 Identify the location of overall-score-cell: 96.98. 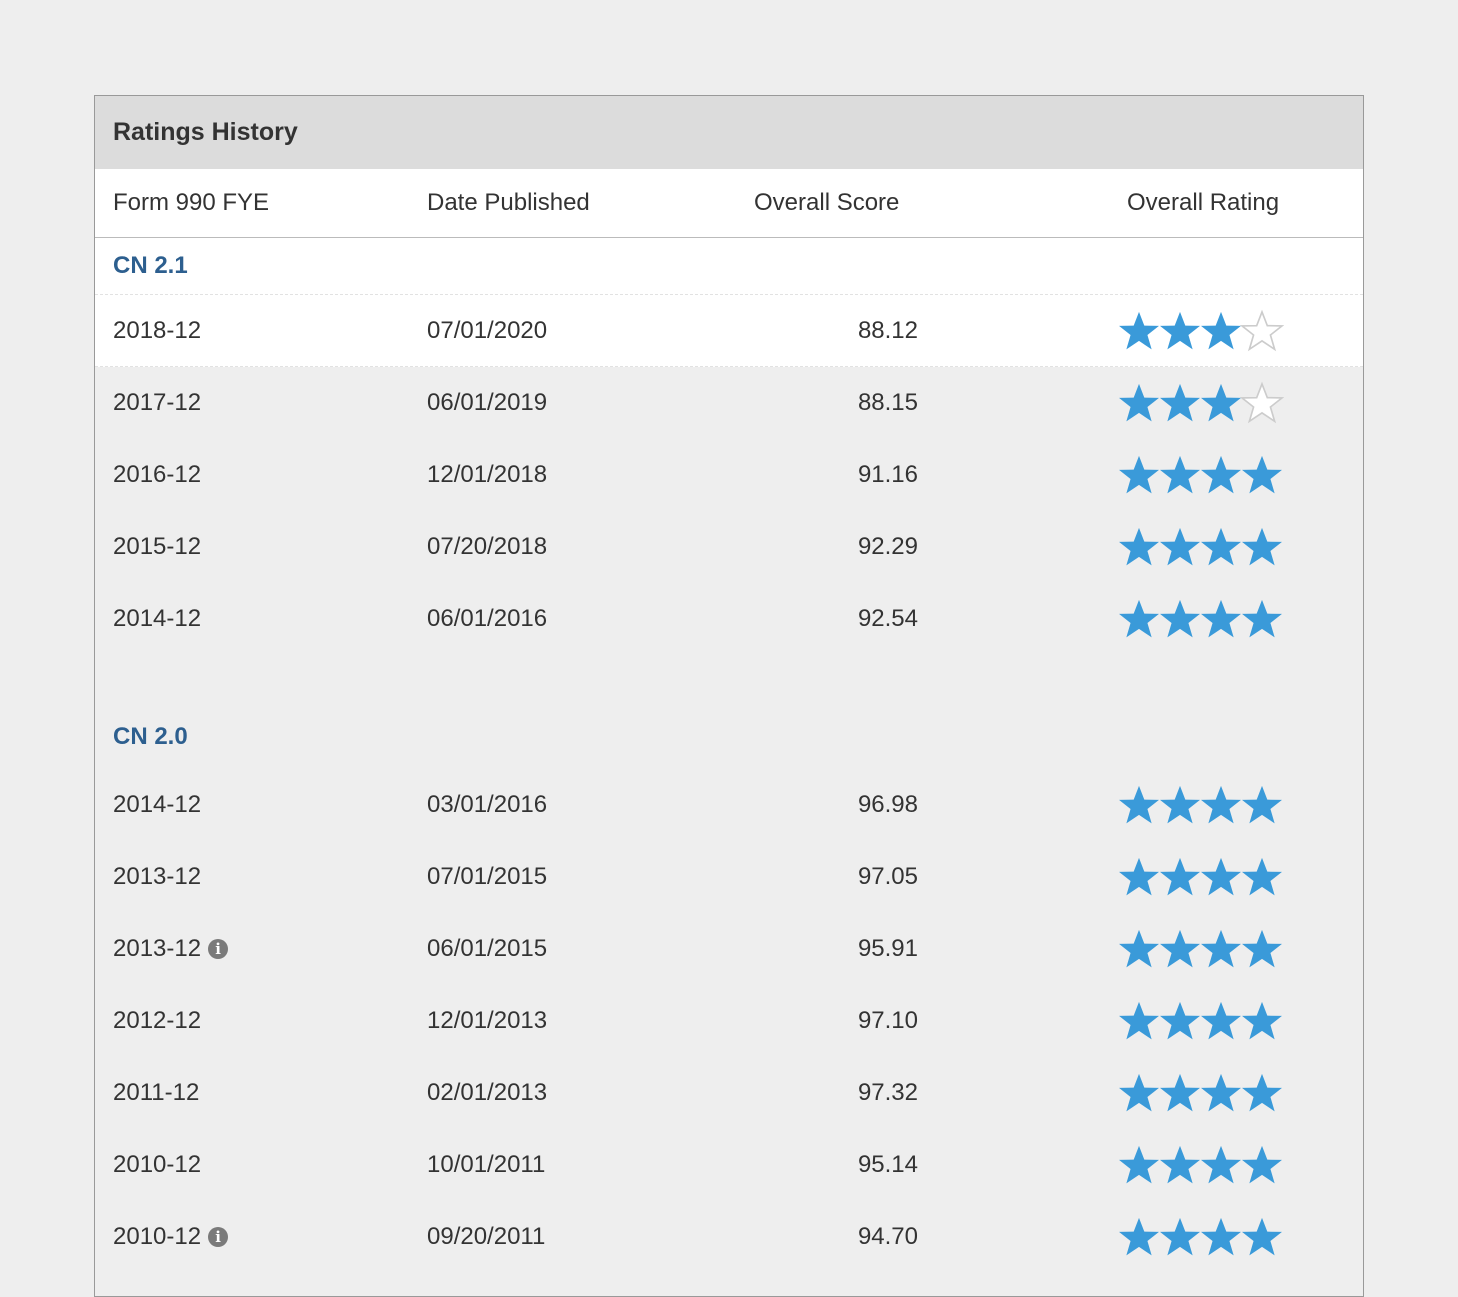
(887, 804).